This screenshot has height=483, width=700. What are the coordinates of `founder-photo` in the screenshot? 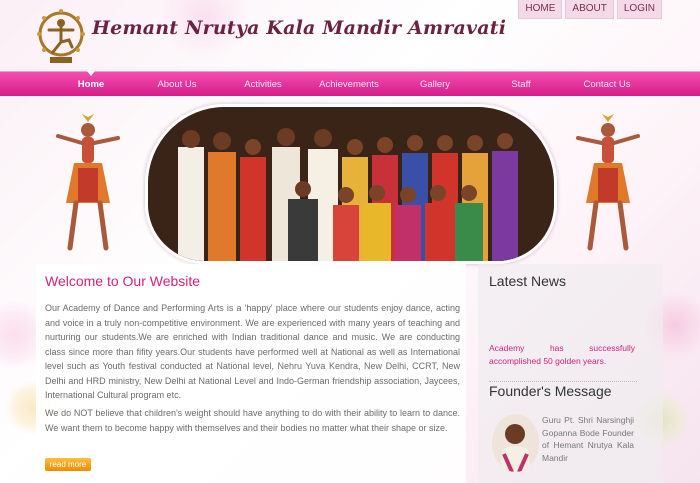 It's located at (515, 443).